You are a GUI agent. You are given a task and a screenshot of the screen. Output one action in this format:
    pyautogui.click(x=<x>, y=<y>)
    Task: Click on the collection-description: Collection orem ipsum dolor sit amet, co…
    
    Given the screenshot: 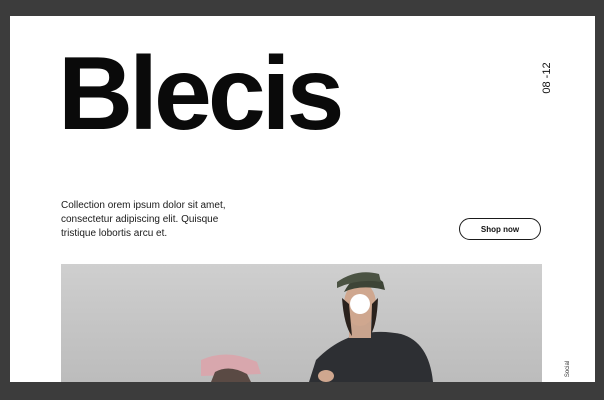 What is the action you would take?
    pyautogui.click(x=143, y=219)
    